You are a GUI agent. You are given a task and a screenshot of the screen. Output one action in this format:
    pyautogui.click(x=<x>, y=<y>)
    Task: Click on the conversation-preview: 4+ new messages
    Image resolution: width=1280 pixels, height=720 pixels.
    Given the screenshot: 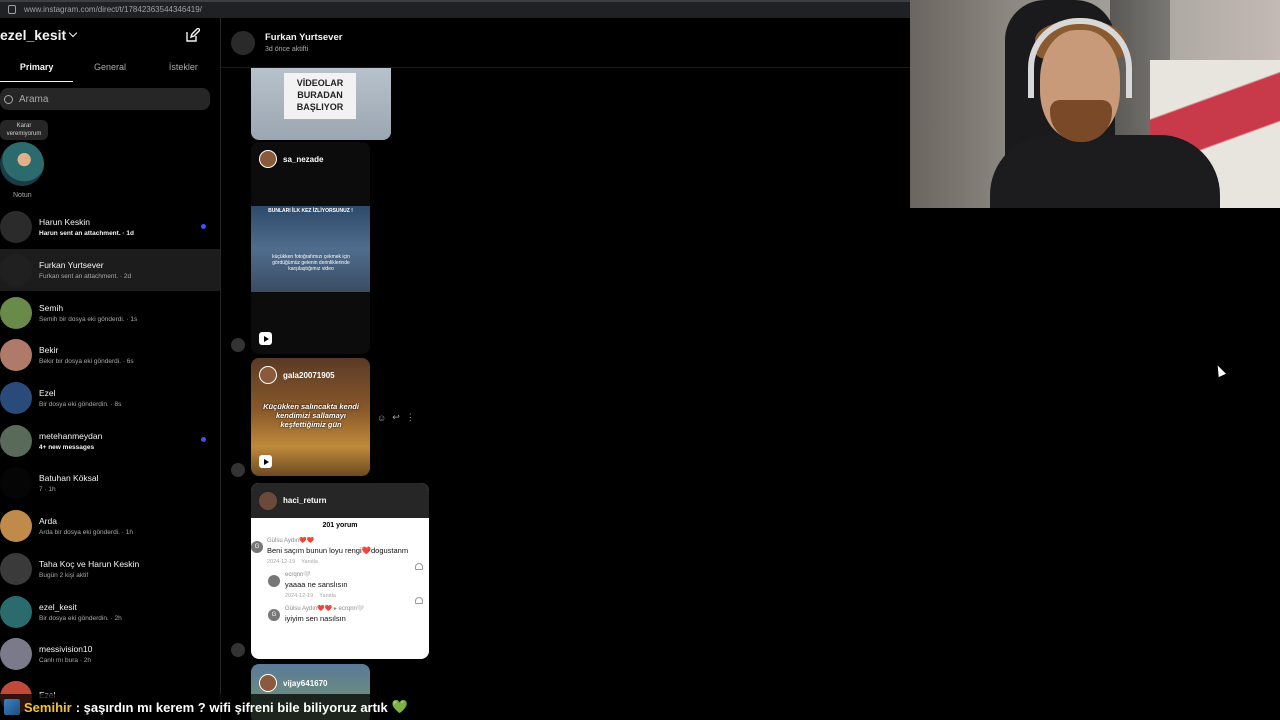 What is the action you would take?
    pyautogui.click(x=67, y=447)
    